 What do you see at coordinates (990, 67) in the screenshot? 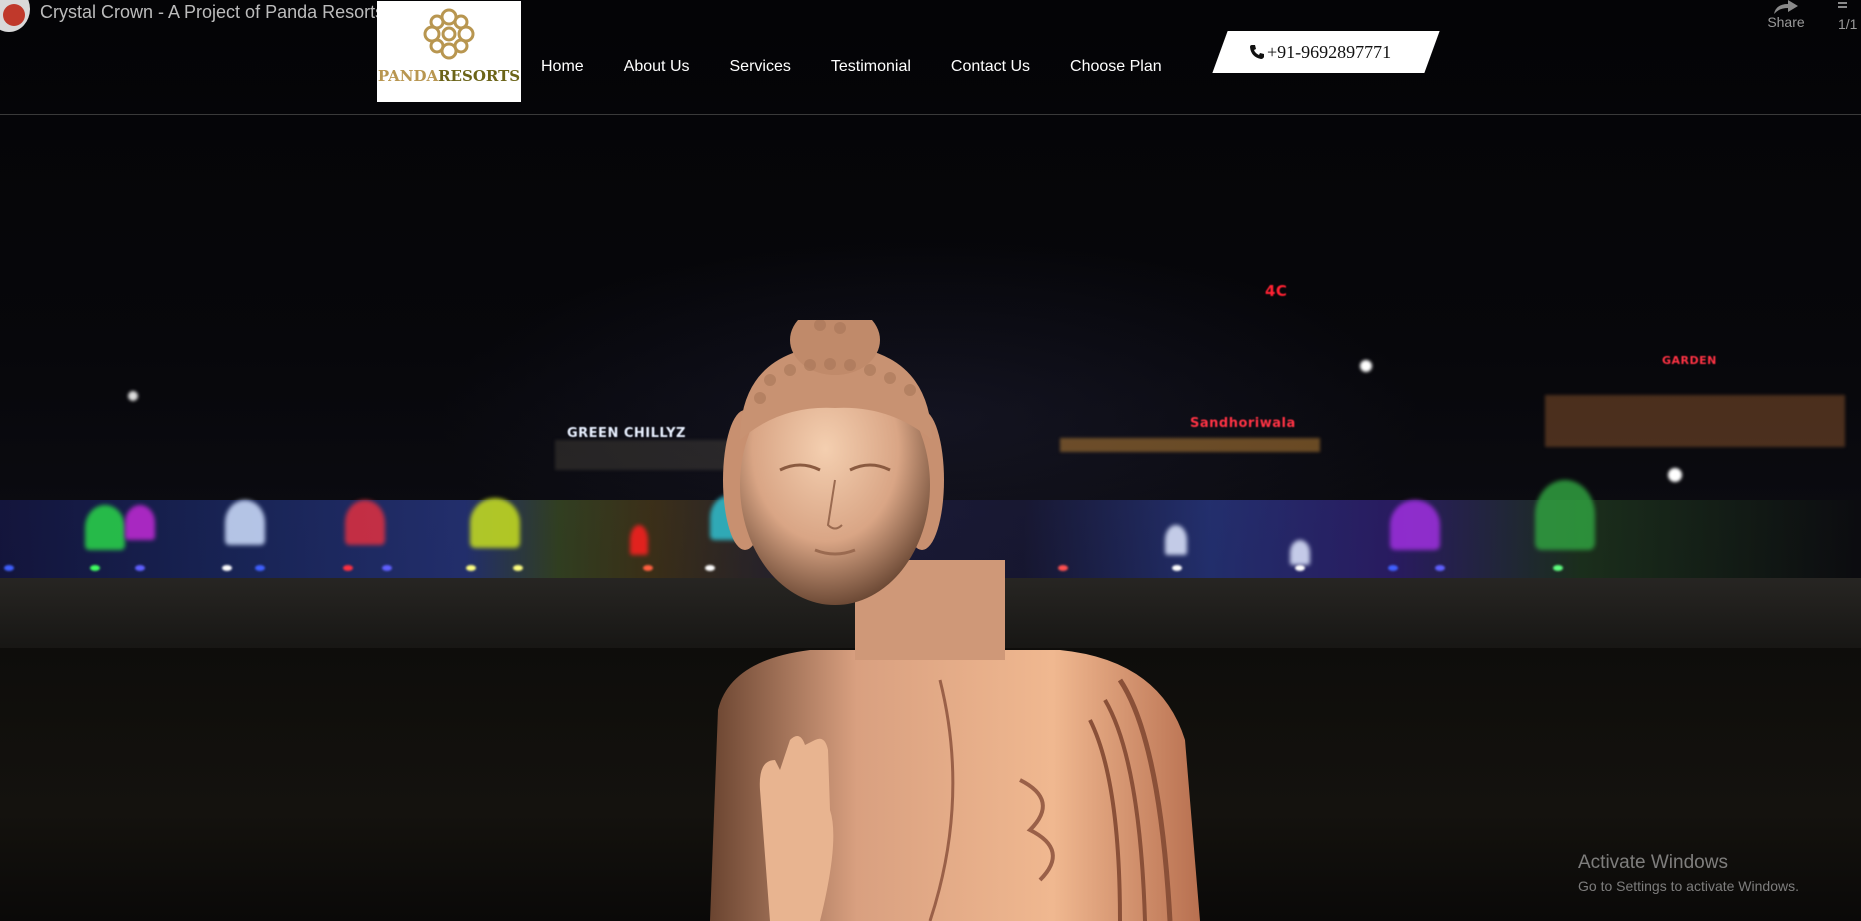
I see `nav-contact-us: Contact Us` at bounding box center [990, 67].